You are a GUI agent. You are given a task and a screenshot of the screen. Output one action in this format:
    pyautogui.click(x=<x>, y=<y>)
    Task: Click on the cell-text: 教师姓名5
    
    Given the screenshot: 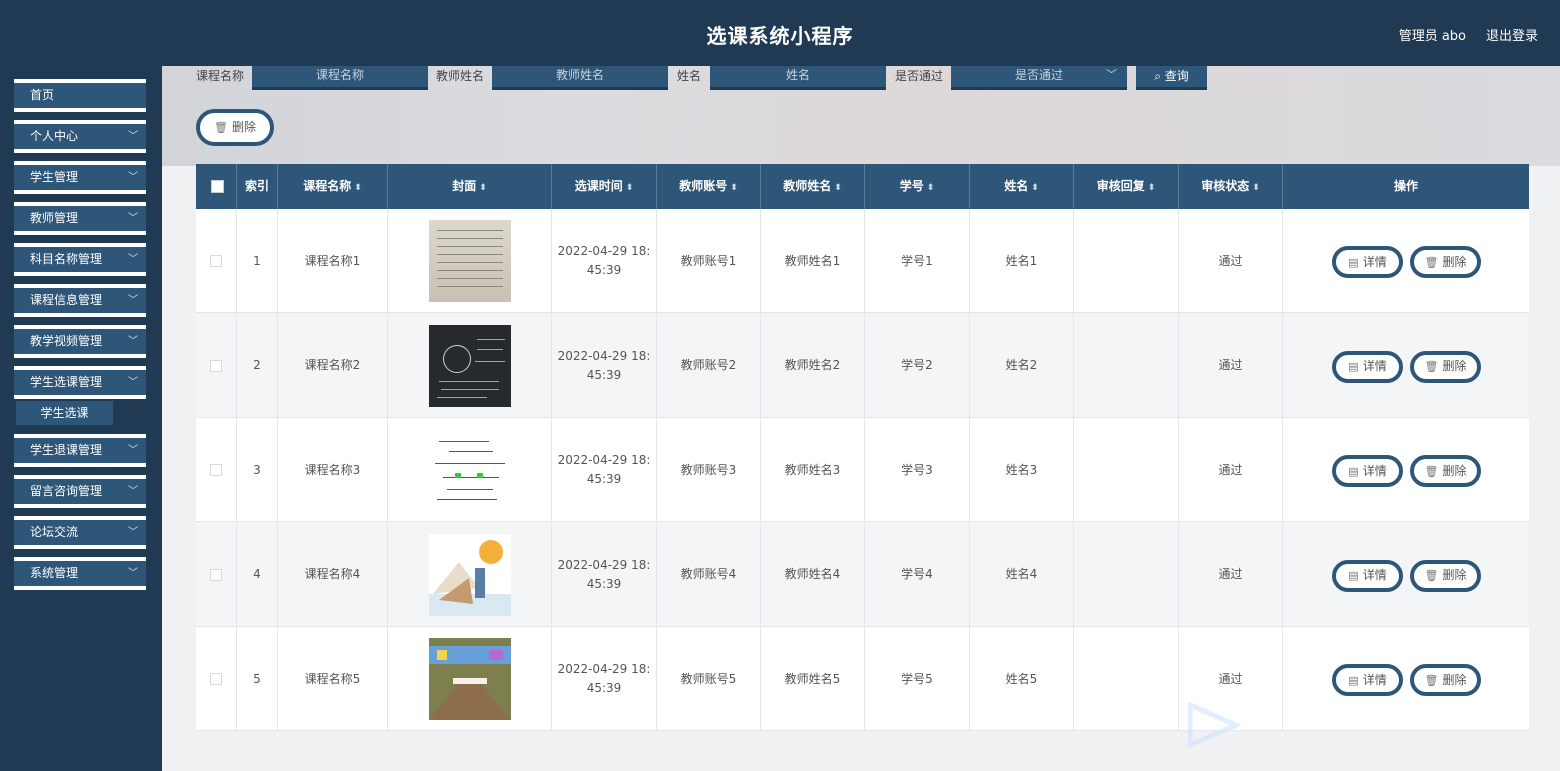 What is the action you would take?
    pyautogui.click(x=812, y=678)
    